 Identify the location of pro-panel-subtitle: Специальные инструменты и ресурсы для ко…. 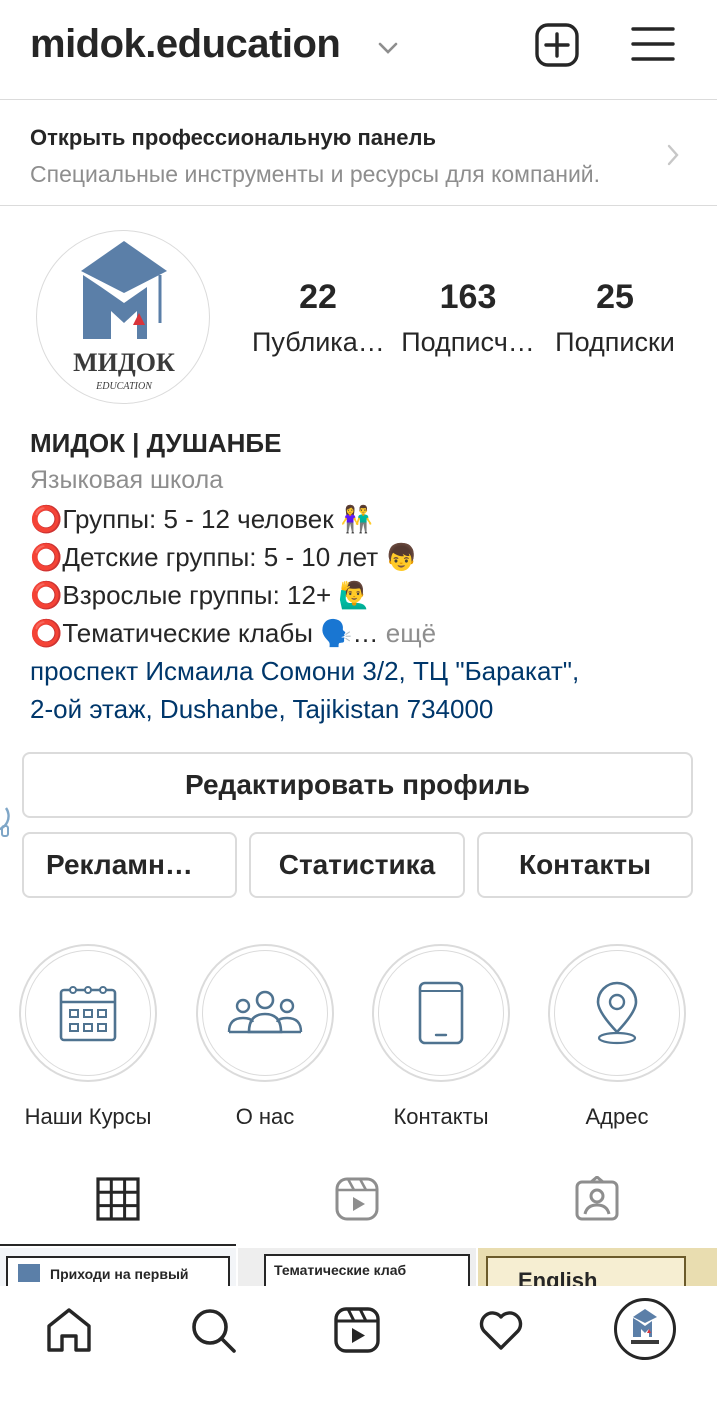
(315, 174).